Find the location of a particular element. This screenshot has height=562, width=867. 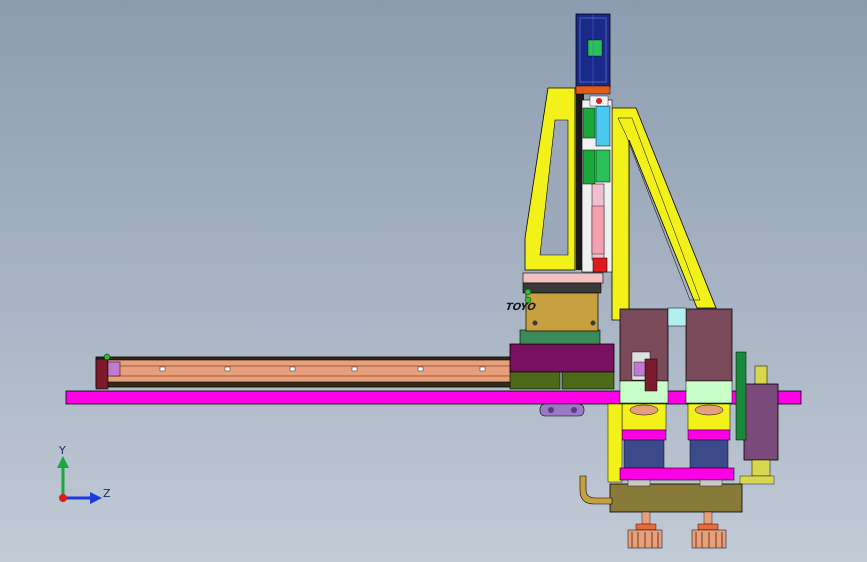

vertical-axis-module is located at coordinates (597, 184).